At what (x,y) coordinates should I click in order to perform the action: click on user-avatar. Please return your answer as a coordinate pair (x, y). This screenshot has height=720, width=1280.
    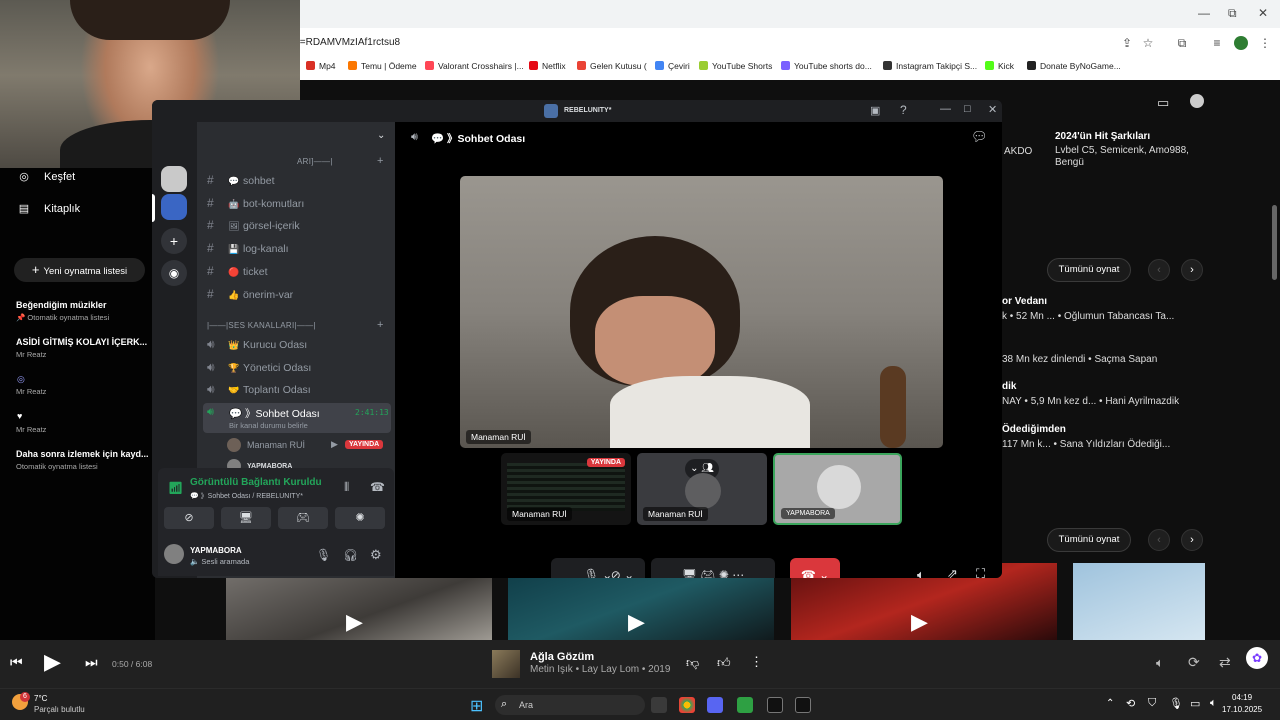
    Looking at the image, I should click on (174, 554).